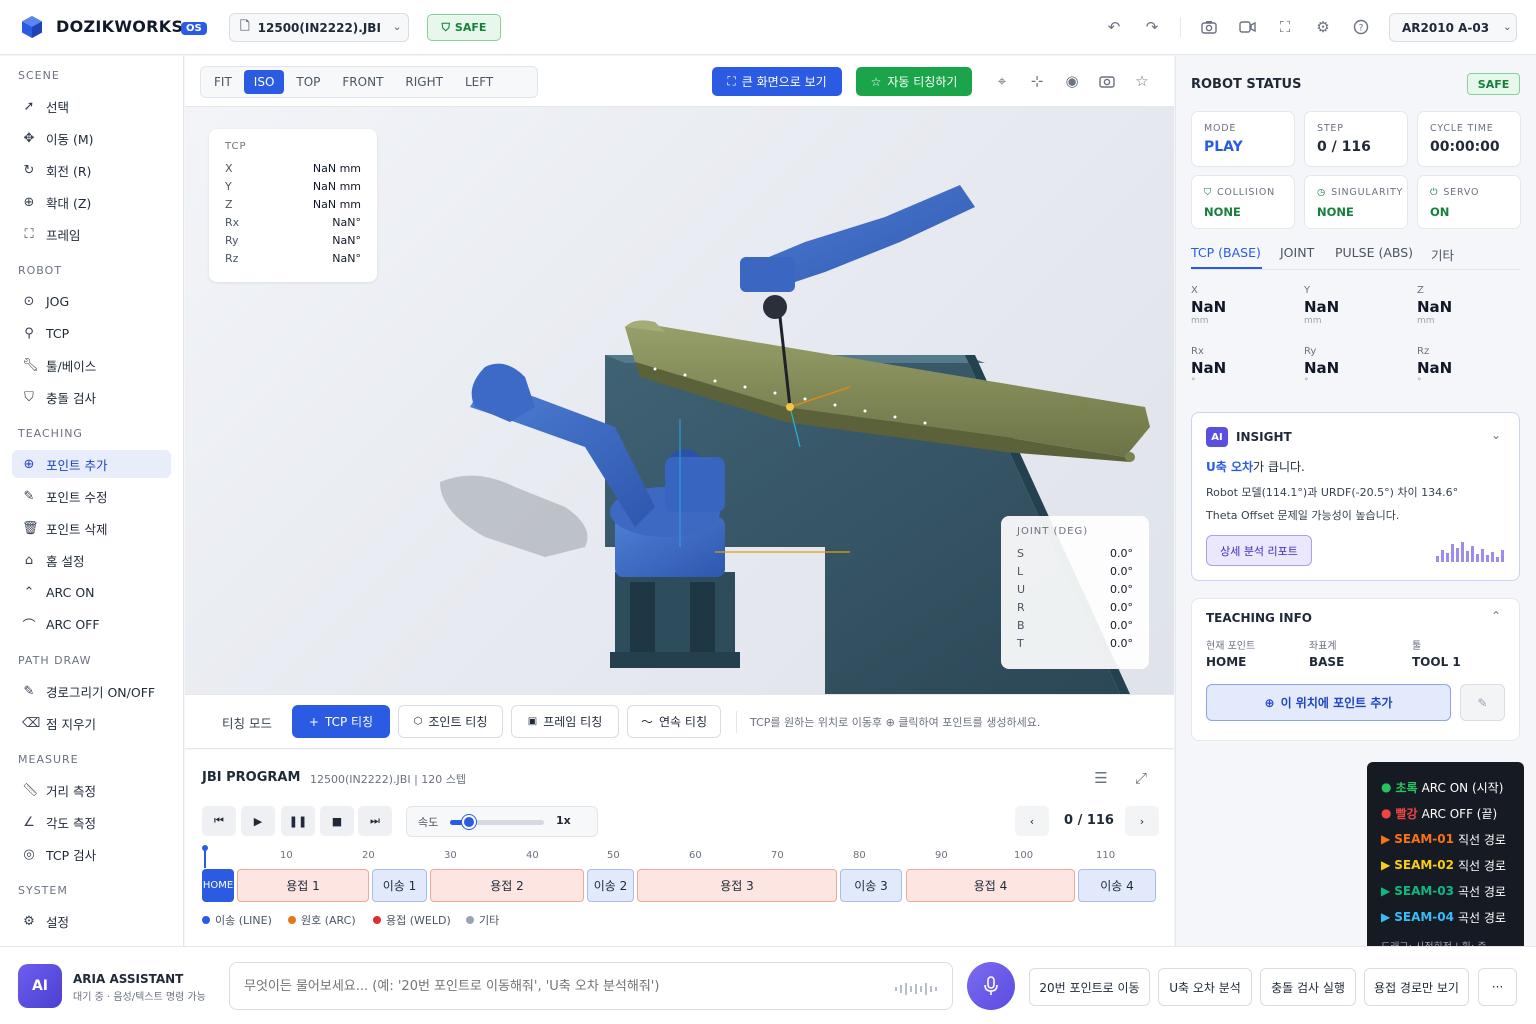  Describe the element at coordinates (375, 821) in the screenshot. I see `skip-end-button: ⏭︎` at that location.